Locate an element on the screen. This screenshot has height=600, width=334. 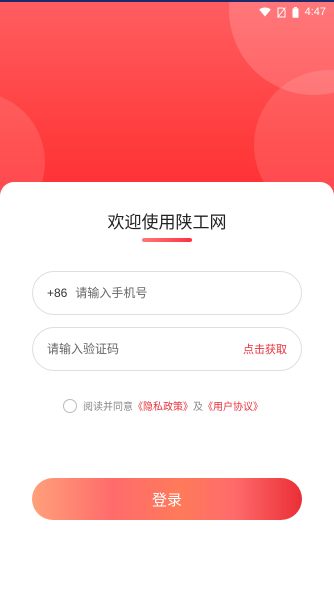
phone-input is located at coordinates (181, 293).